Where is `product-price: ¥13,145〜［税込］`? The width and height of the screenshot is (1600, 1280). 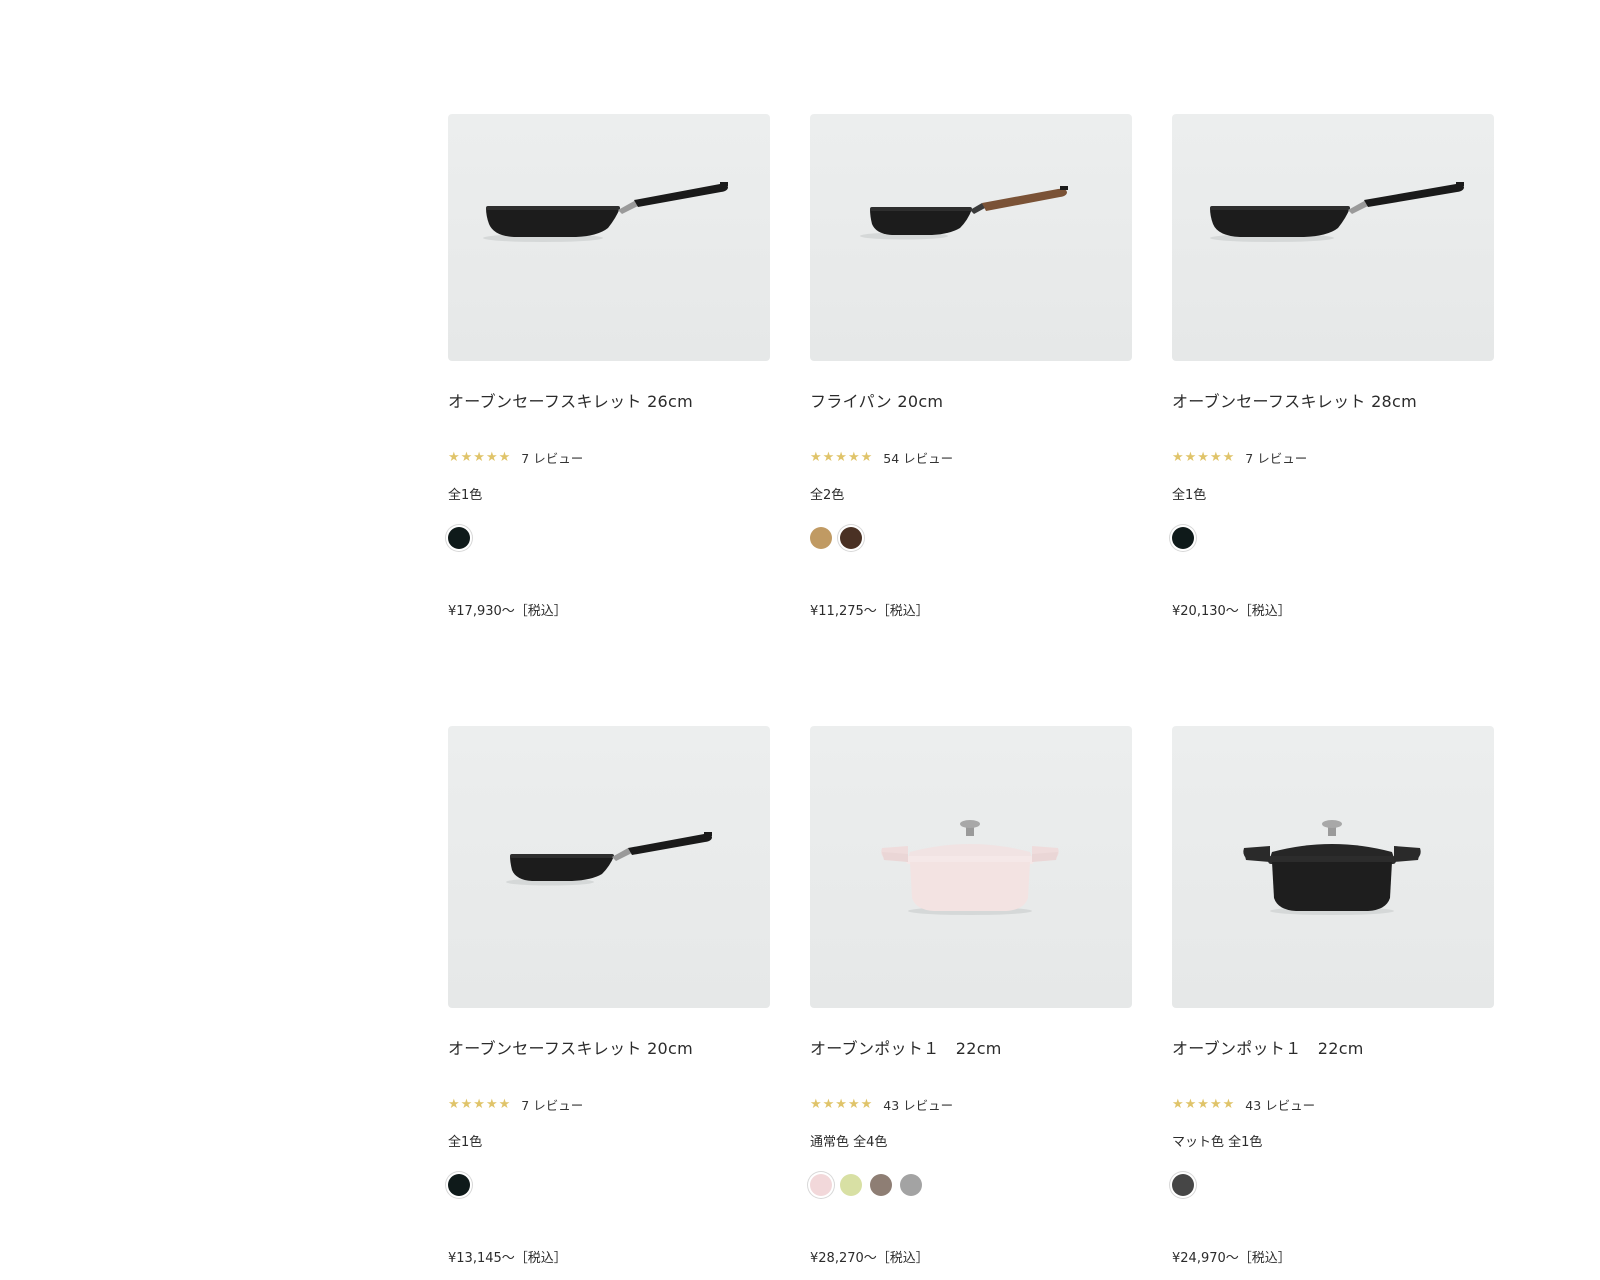 product-price: ¥13,145〜［税込］ is located at coordinates (507, 1258).